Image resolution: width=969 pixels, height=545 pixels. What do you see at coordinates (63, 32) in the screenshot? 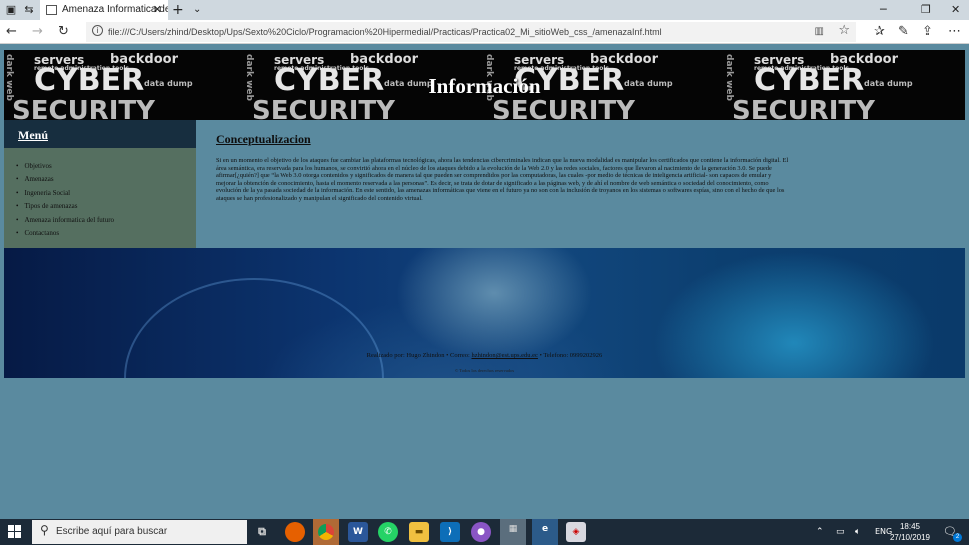
I see `refresh-icon: ↻` at bounding box center [63, 32].